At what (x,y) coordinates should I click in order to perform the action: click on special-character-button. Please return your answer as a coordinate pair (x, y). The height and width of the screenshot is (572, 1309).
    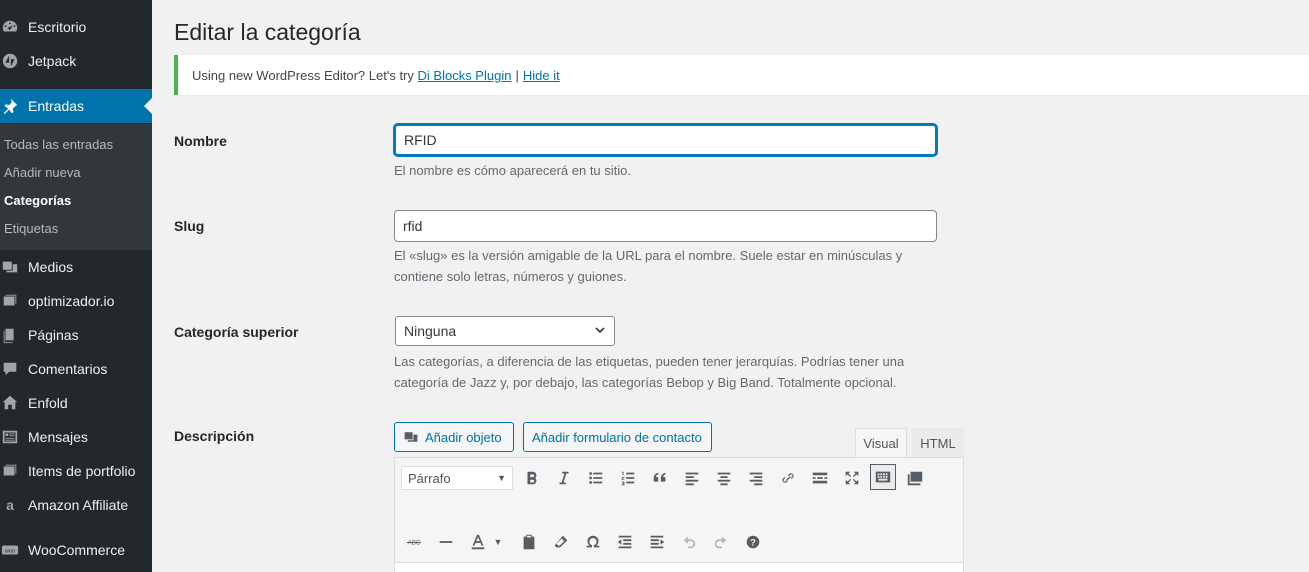
    Looking at the image, I should click on (593, 542).